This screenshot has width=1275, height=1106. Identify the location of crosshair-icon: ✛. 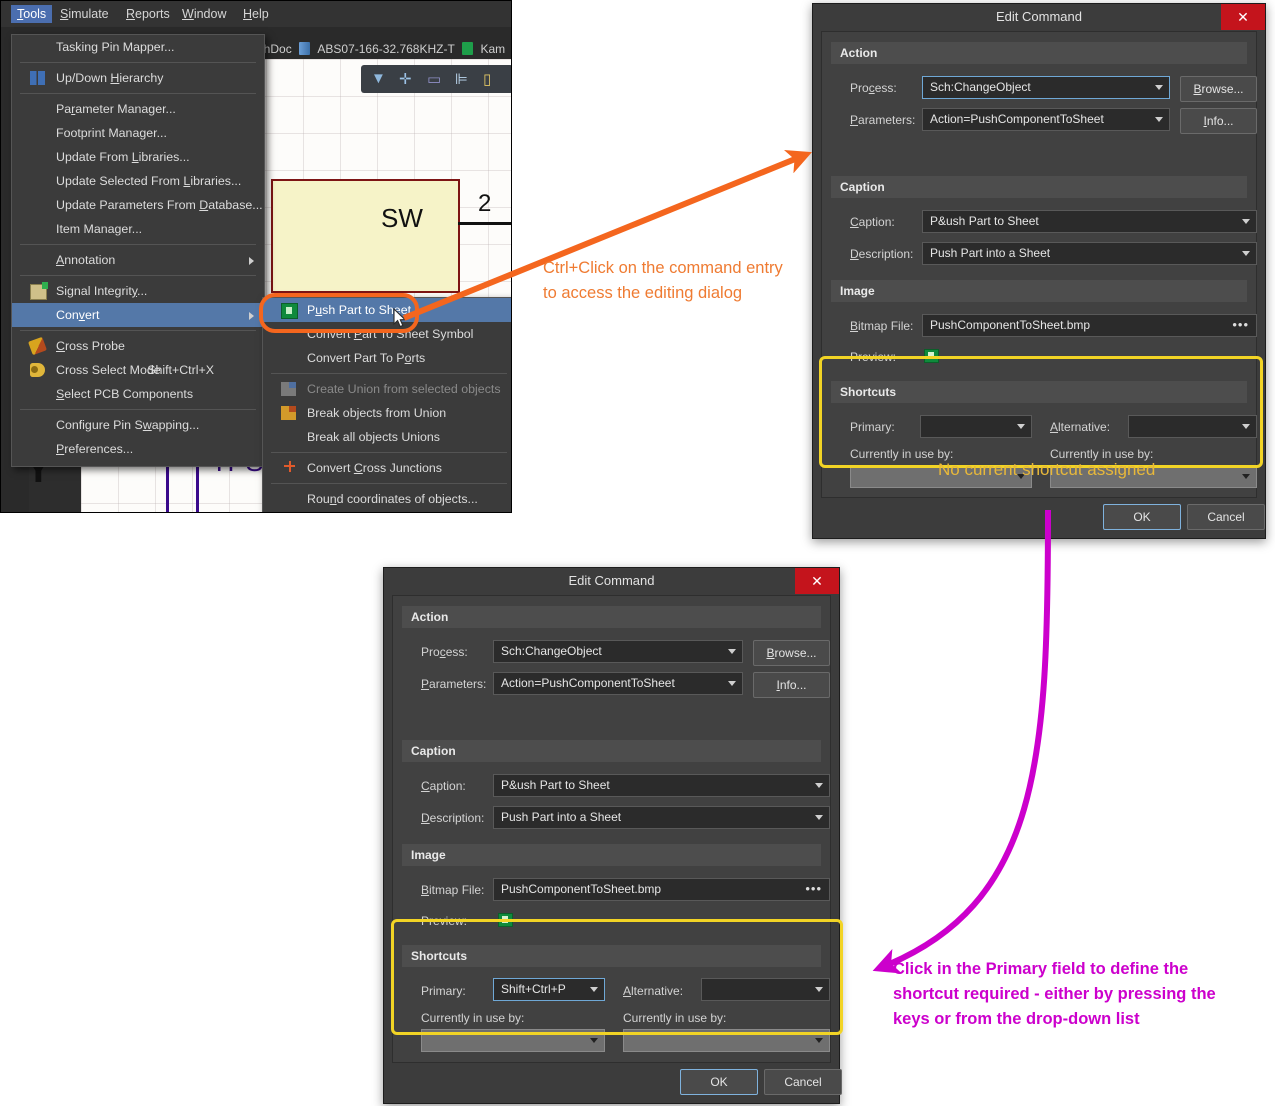
(405, 79).